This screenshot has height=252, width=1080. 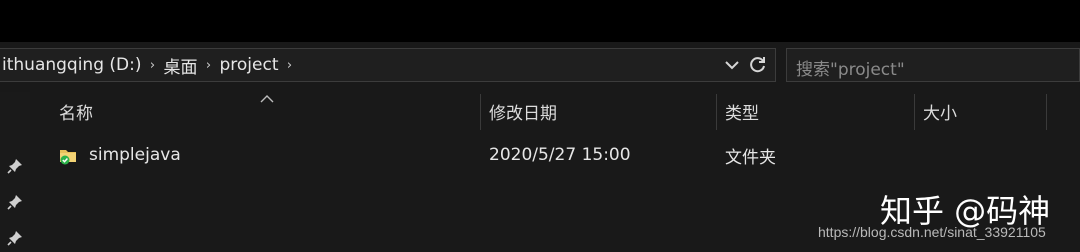 I want to click on refresh-icon, so click(x=758, y=65).